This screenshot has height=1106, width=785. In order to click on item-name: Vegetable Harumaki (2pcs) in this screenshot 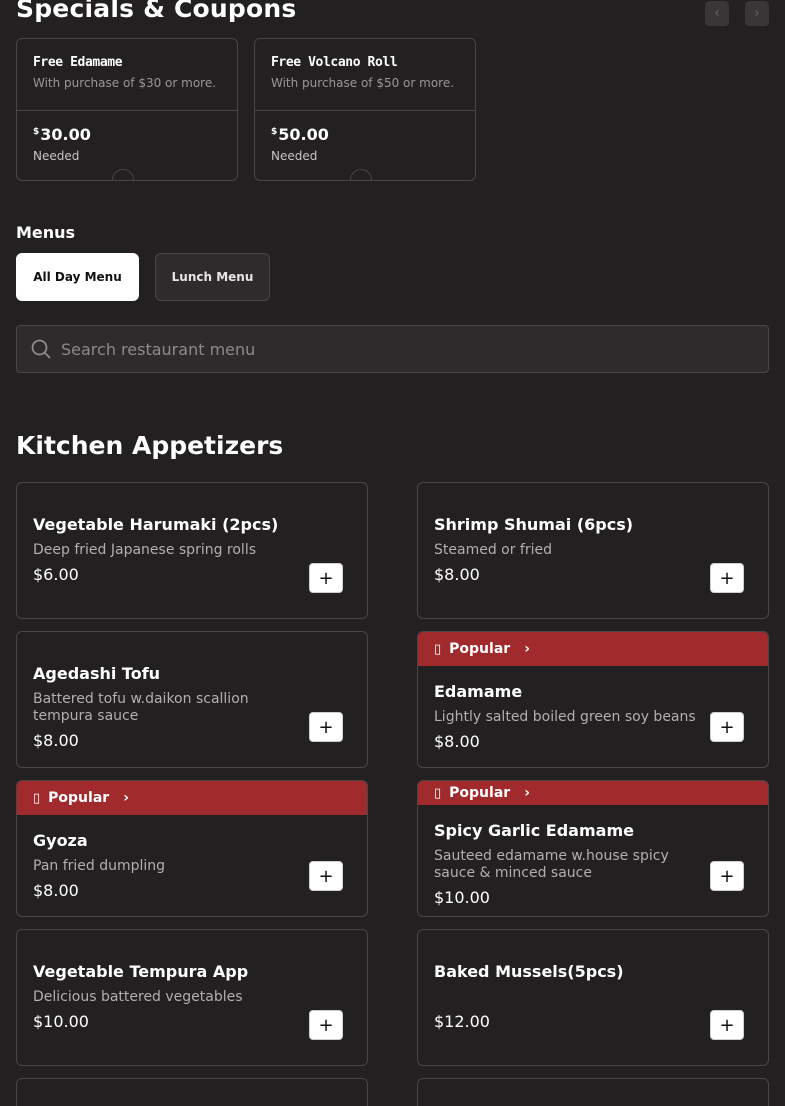, I will do `click(156, 524)`.